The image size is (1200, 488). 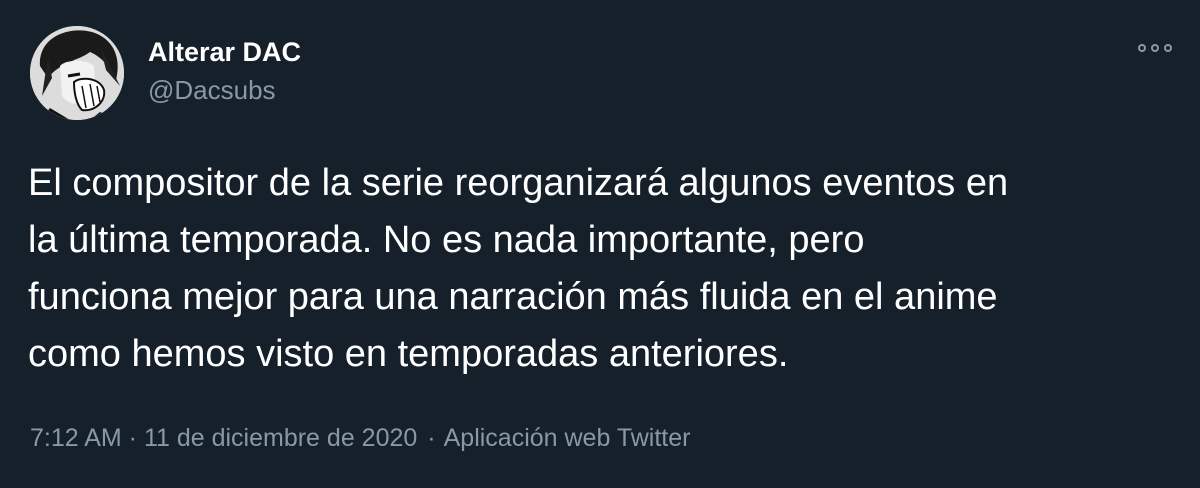 What do you see at coordinates (212, 90) in the screenshot?
I see `handle: @Dacsubs` at bounding box center [212, 90].